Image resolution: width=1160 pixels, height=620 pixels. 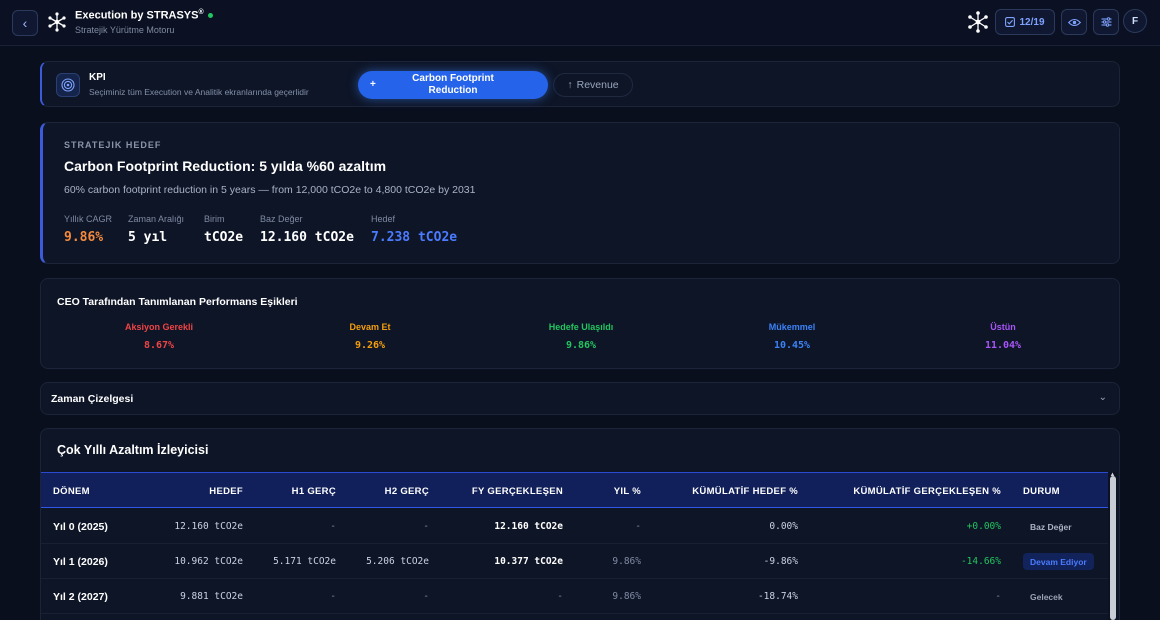 What do you see at coordinates (792, 336) in the screenshot?
I see `threshold-excellent: Mükemmel 10.45%` at bounding box center [792, 336].